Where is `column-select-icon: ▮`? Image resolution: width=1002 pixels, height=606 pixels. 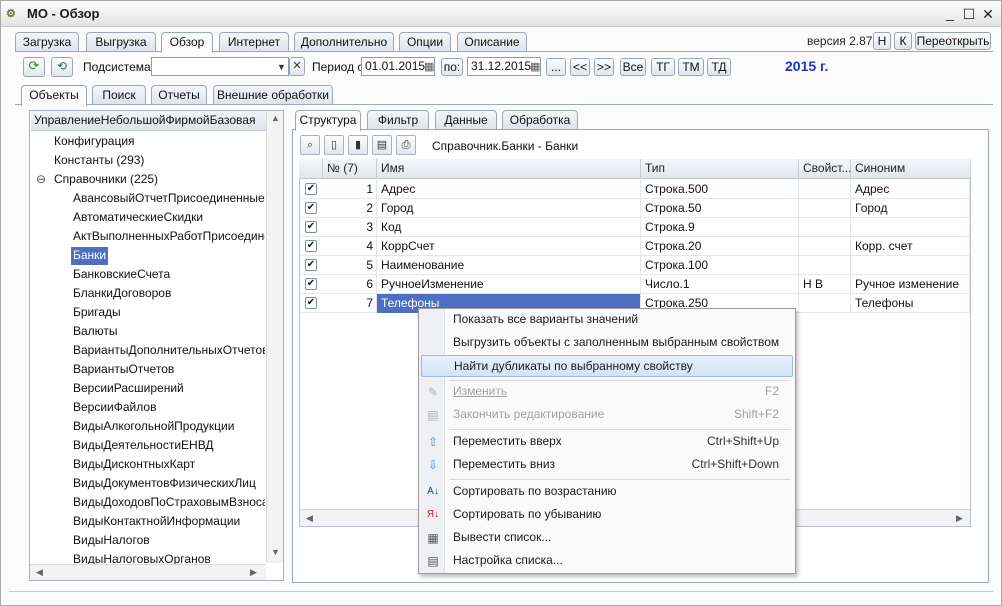 column-select-icon: ▮ is located at coordinates (358, 145).